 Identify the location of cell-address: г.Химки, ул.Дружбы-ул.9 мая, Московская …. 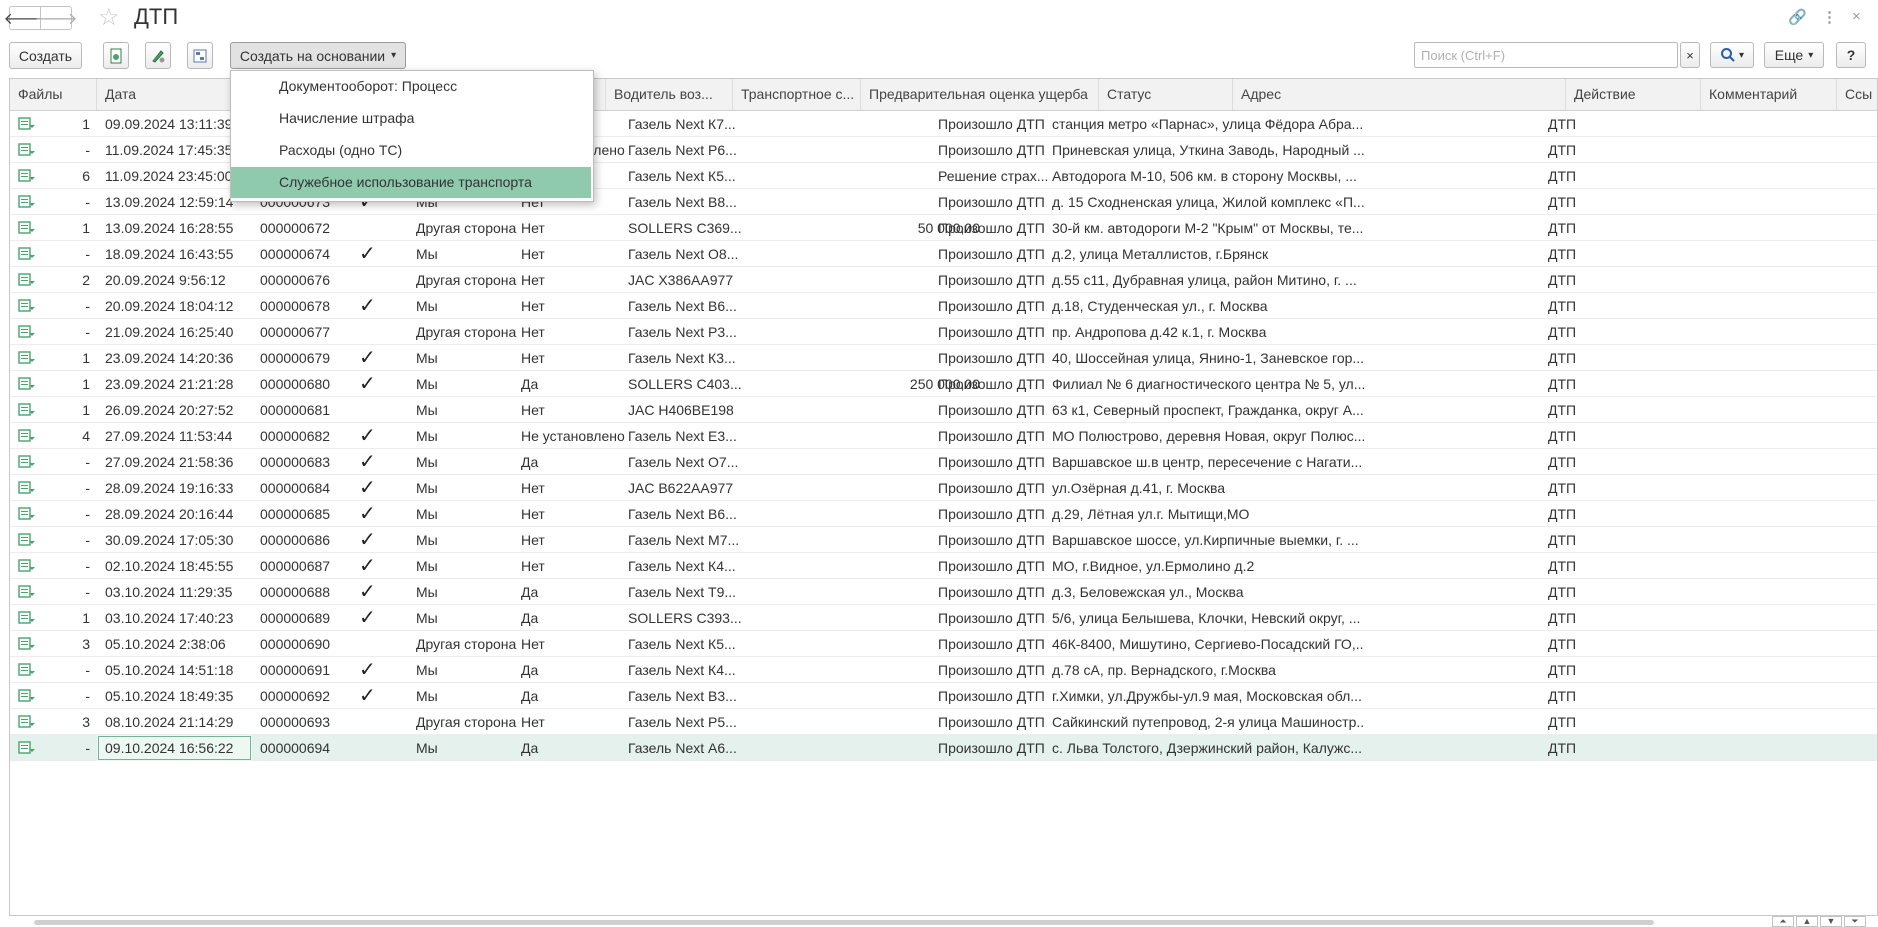
(1204, 696).